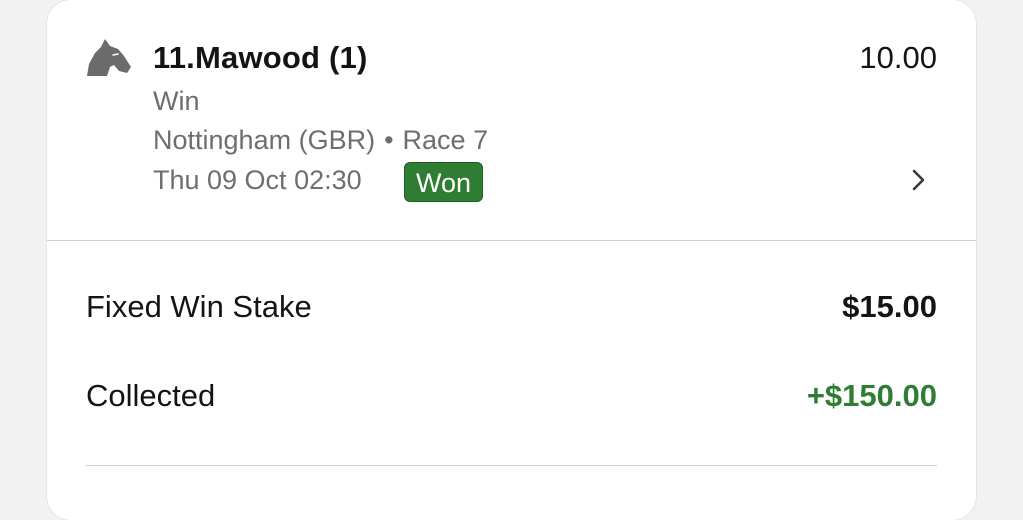 The width and height of the screenshot is (1023, 520). Describe the element at coordinates (898, 57) in the screenshot. I see `odds-value: 10.00` at that location.